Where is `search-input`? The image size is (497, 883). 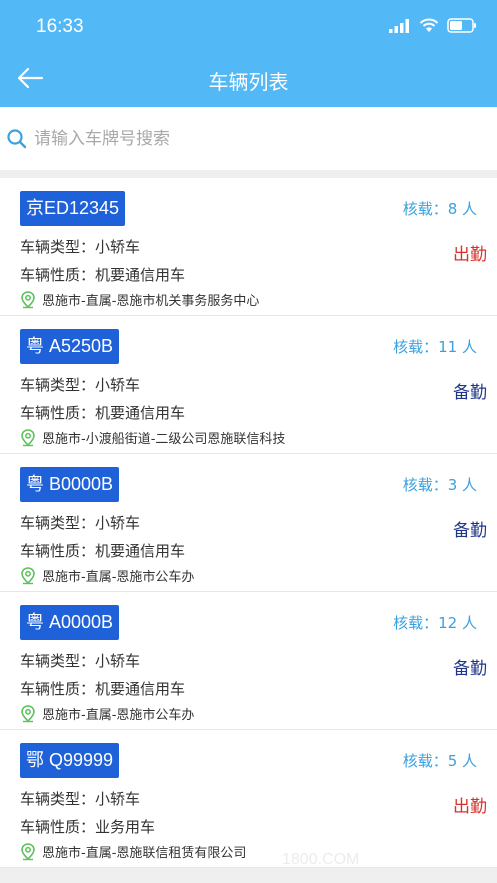 search-input is located at coordinates (254, 138).